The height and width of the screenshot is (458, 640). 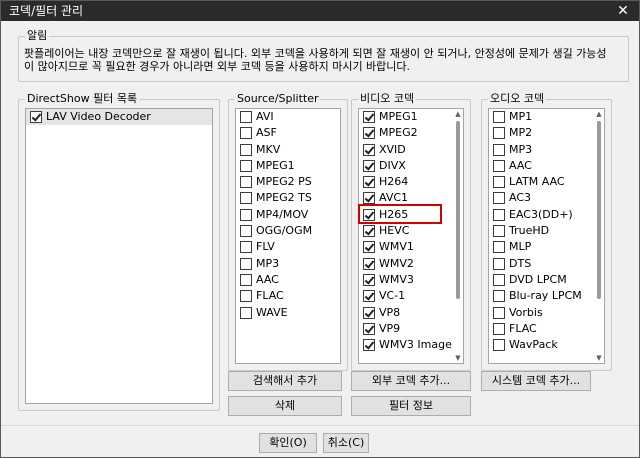 I want to click on list-item: MLP, so click(x=546, y=247).